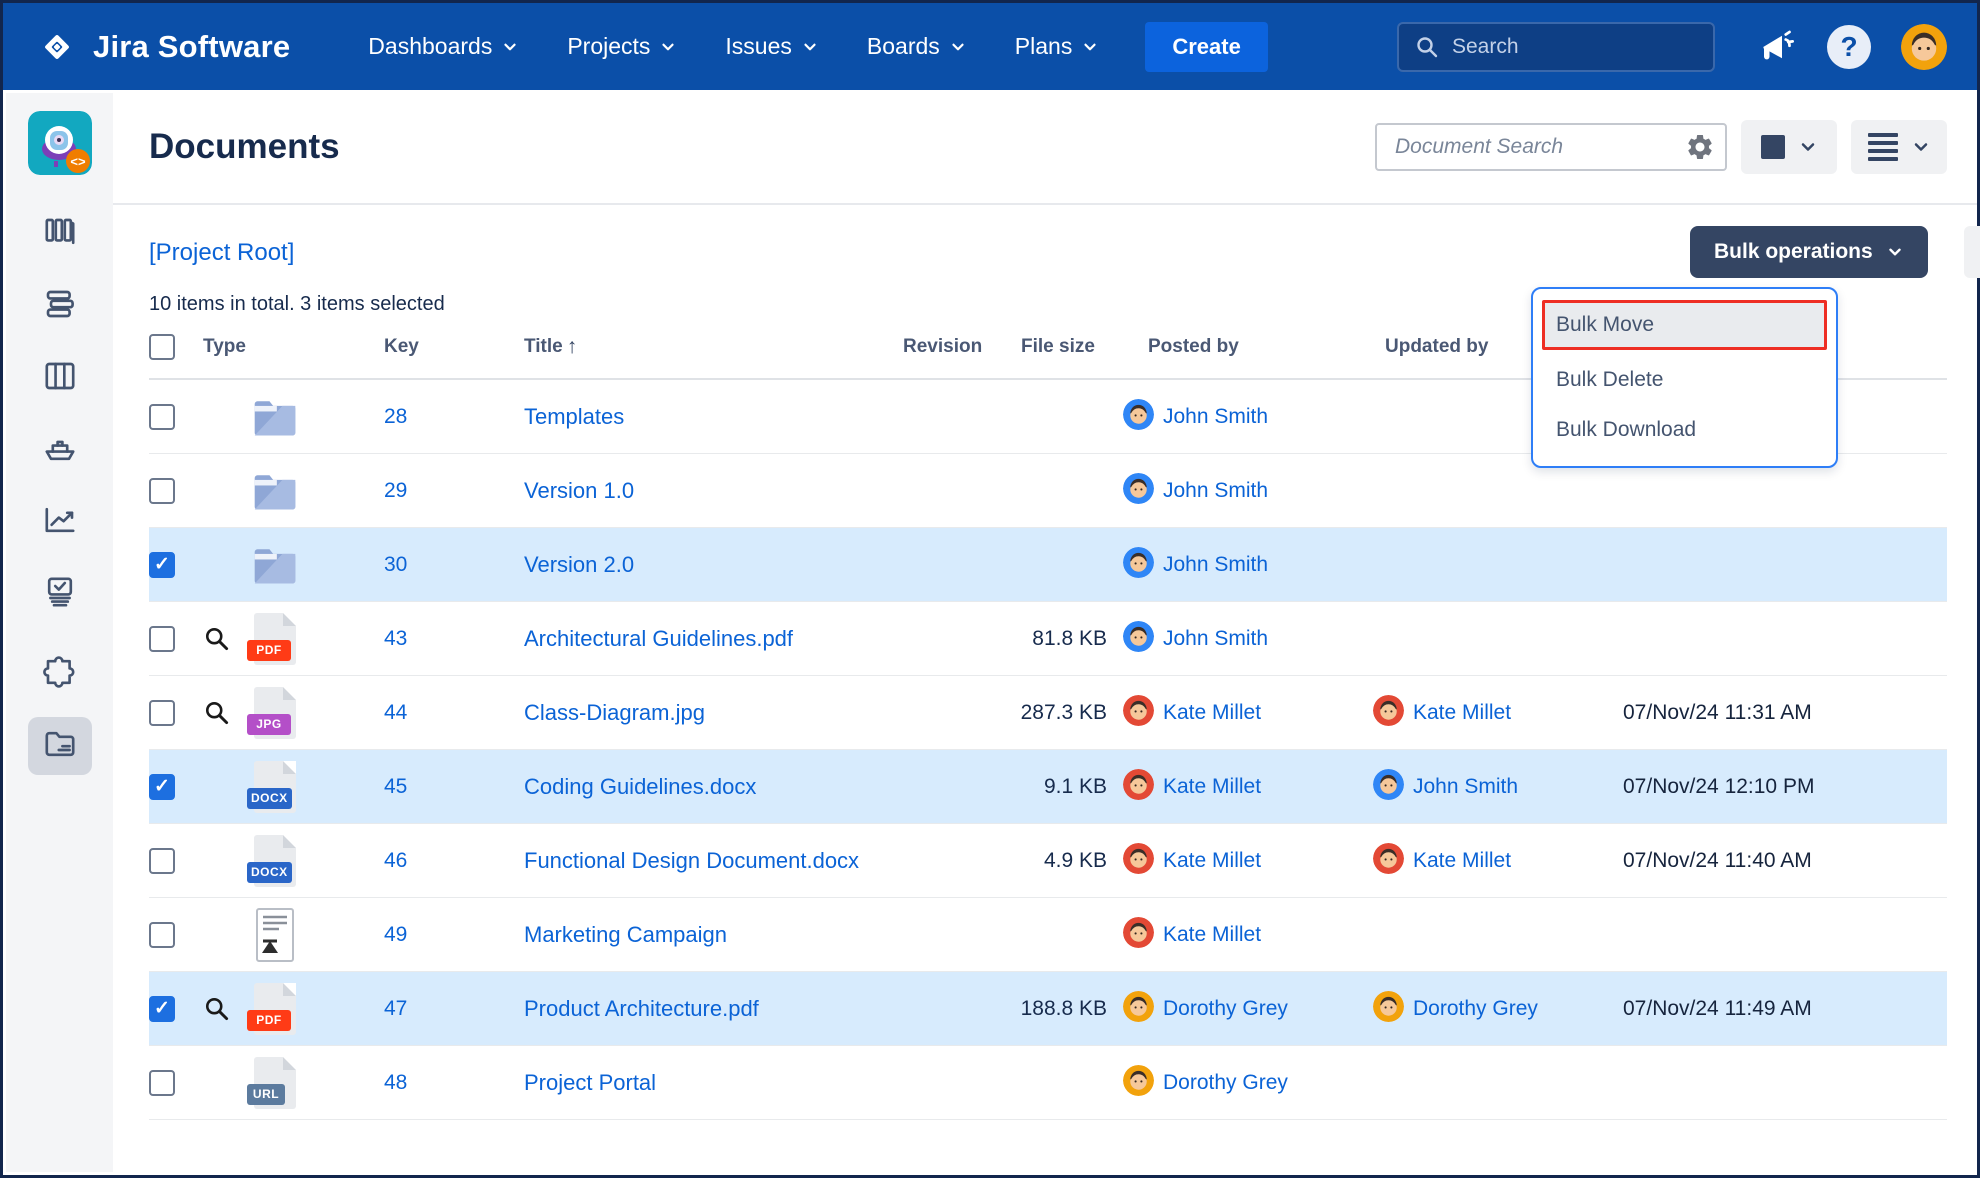  Describe the element at coordinates (275, 417) in the screenshot. I see `folder-file-type-icon` at that location.